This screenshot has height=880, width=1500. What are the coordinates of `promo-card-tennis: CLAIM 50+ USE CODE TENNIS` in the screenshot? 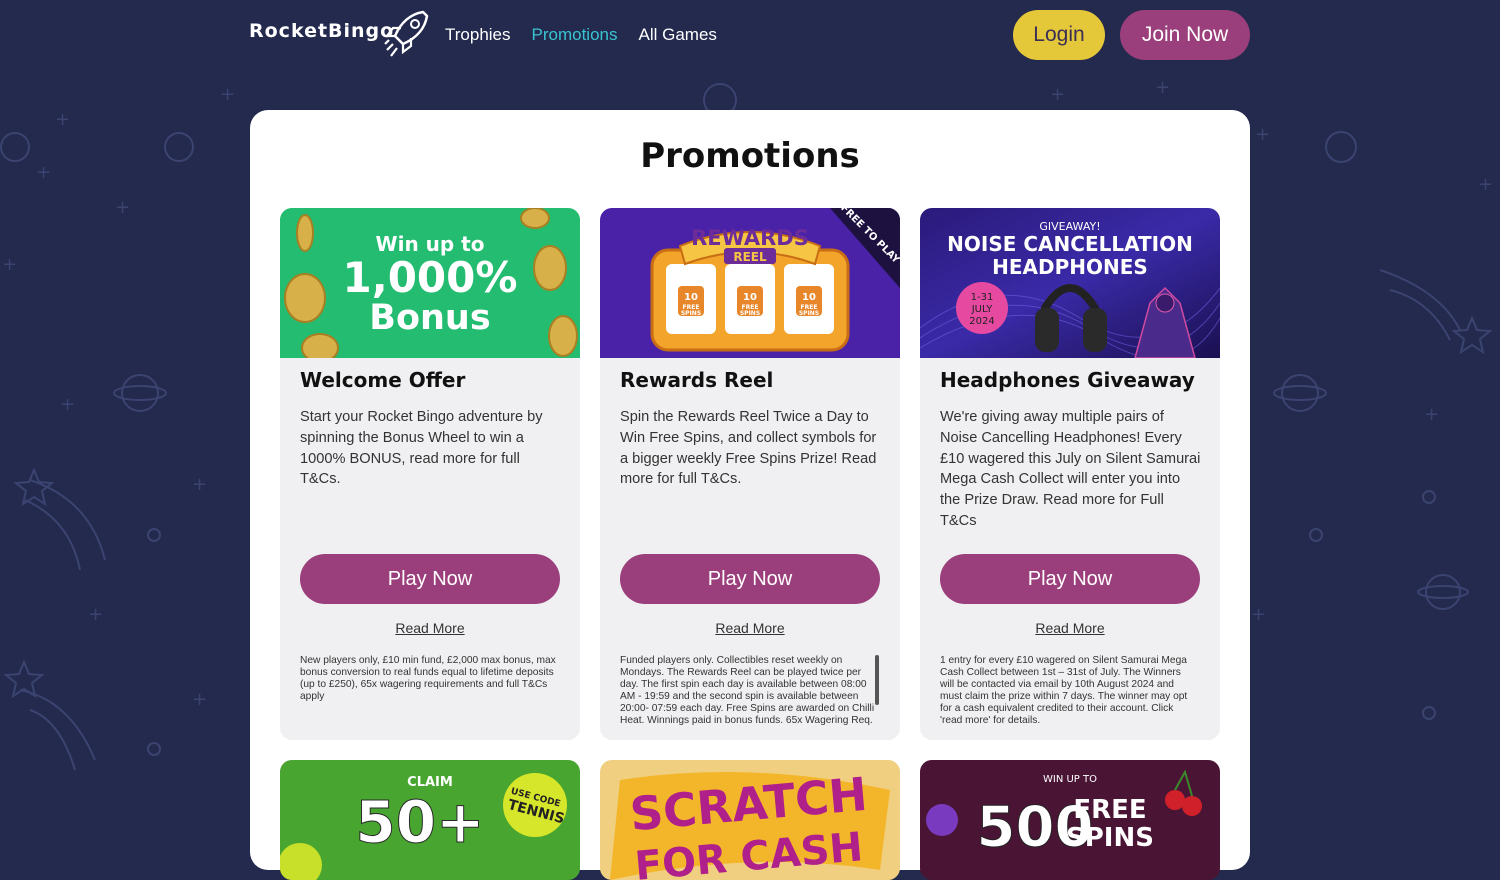 It's located at (430, 820).